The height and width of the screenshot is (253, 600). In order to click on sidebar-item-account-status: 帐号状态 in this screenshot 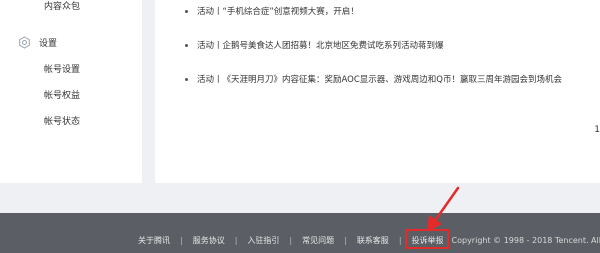, I will do `click(62, 120)`.